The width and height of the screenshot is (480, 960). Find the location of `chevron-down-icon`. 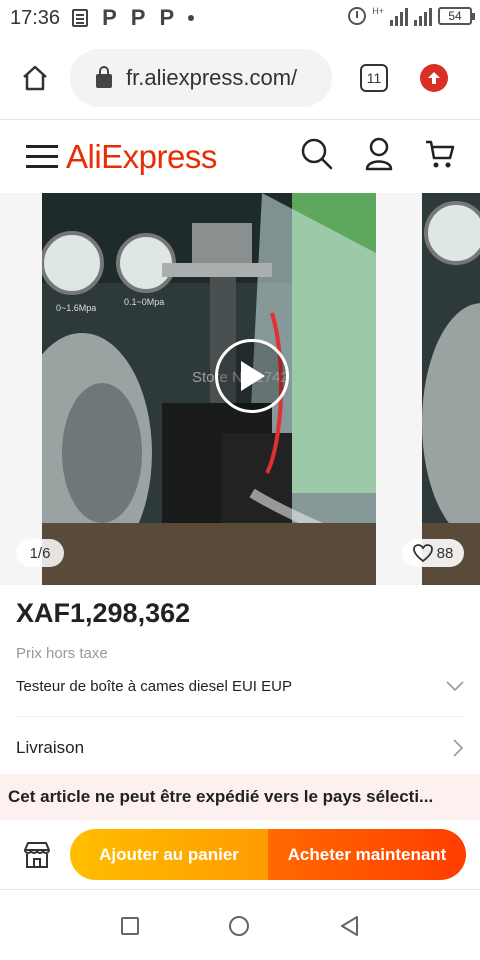

chevron-down-icon is located at coordinates (455, 686).